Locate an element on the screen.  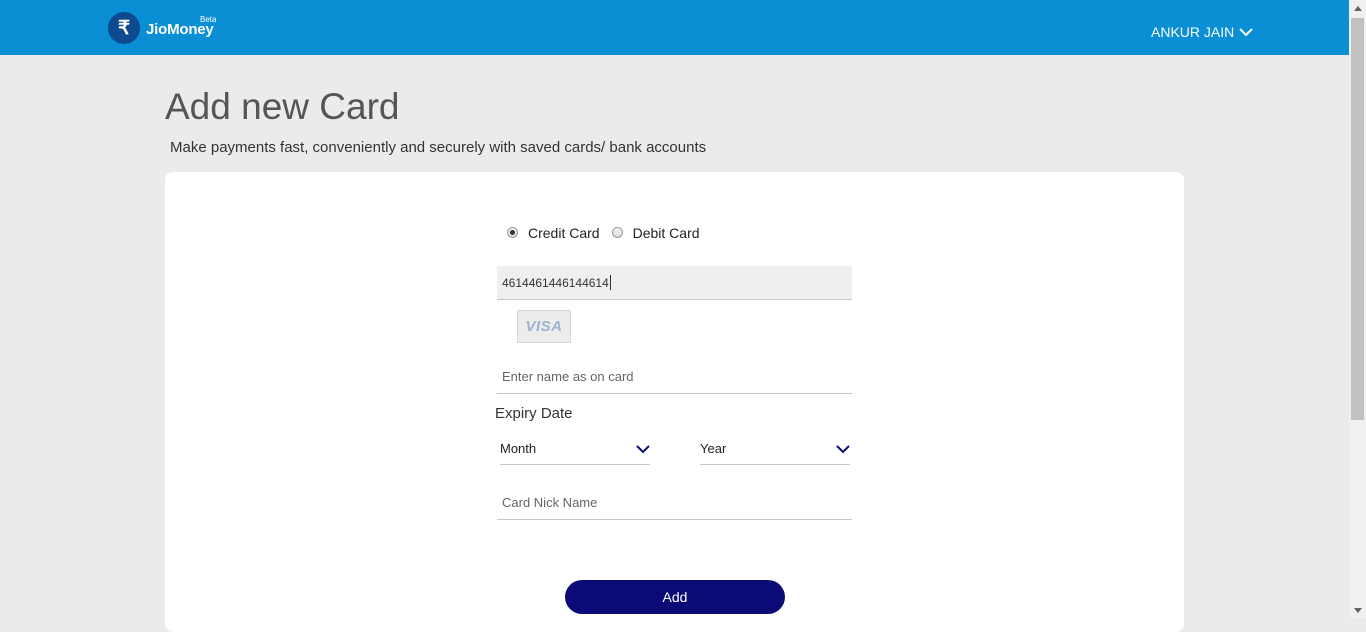
user-menu: ANKUR JAIN is located at coordinates (1202, 32).